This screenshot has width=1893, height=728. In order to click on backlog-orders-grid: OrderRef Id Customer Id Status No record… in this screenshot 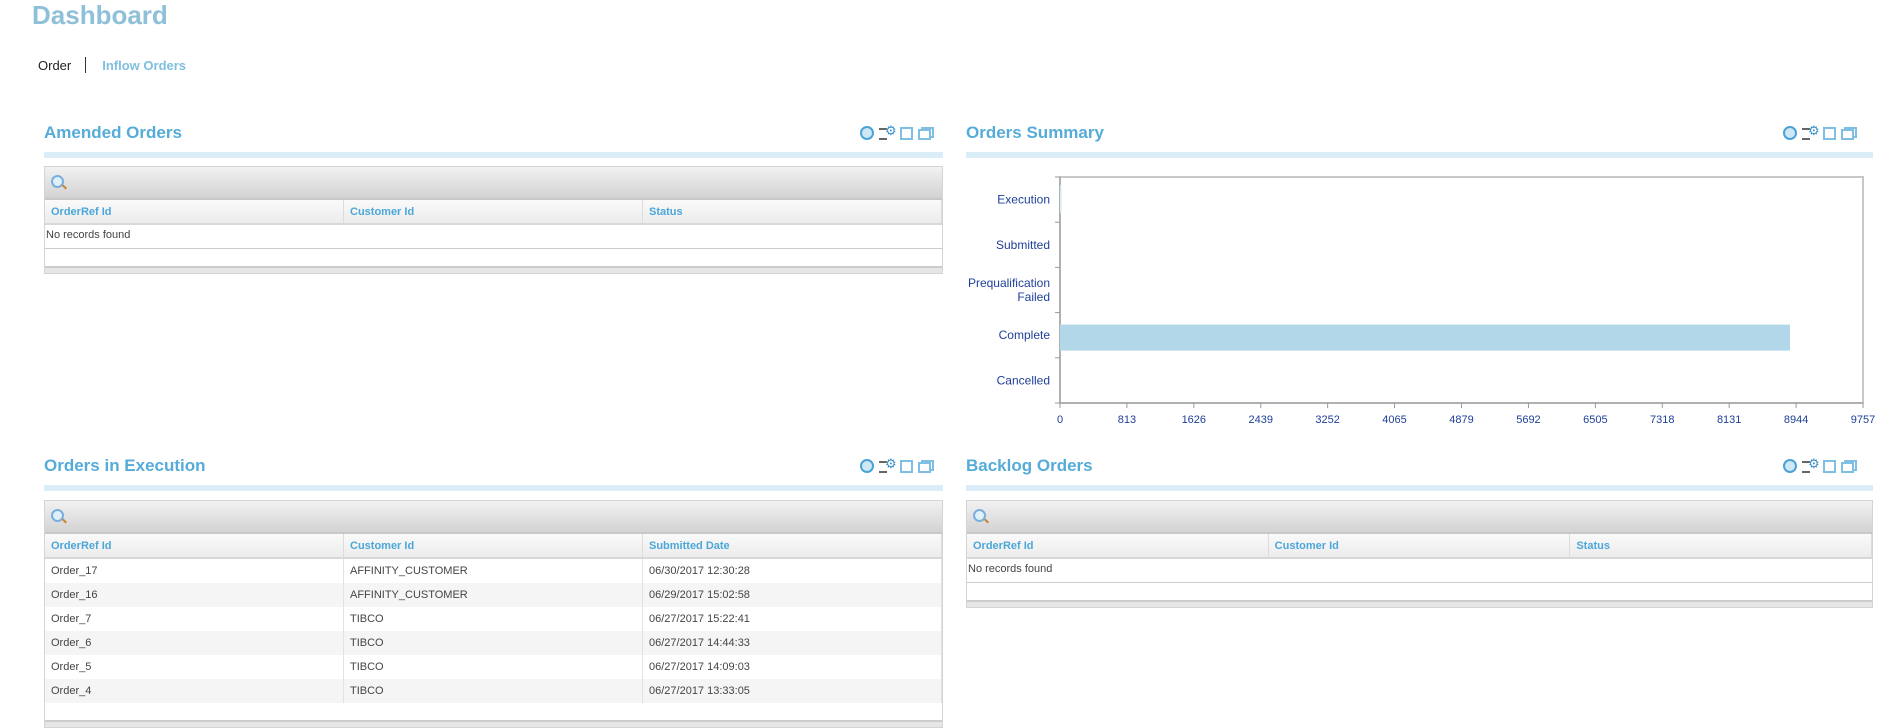, I will do `click(1419, 554)`.